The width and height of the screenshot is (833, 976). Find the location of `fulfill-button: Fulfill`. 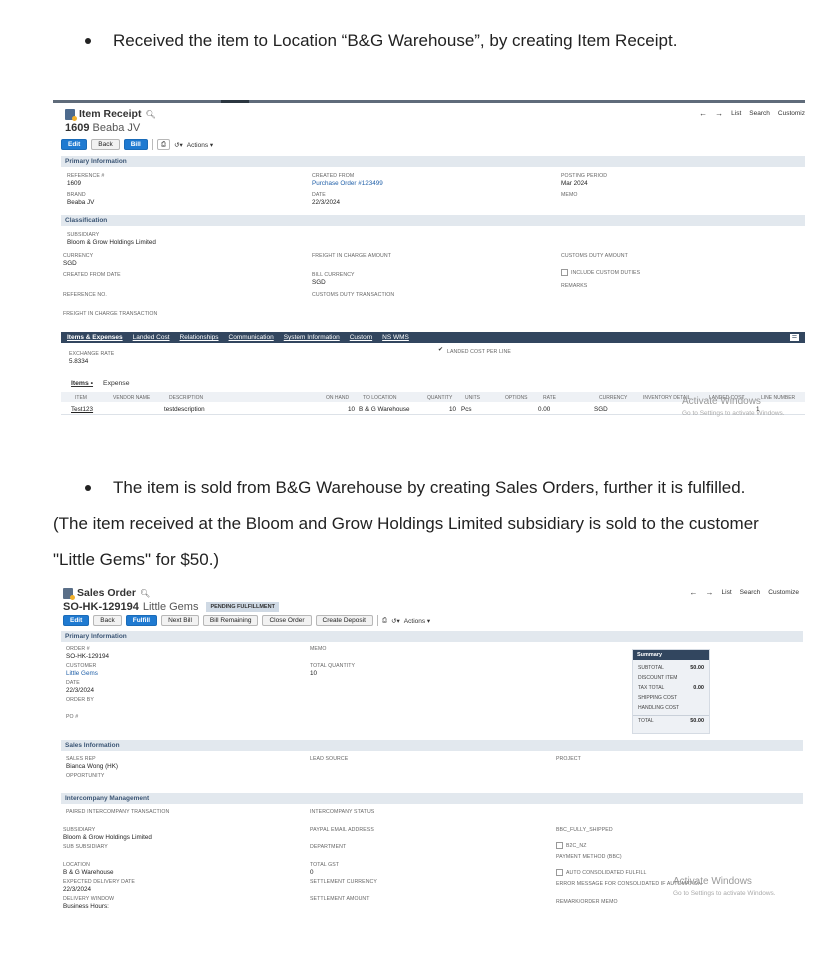

fulfill-button: Fulfill is located at coordinates (141, 620).